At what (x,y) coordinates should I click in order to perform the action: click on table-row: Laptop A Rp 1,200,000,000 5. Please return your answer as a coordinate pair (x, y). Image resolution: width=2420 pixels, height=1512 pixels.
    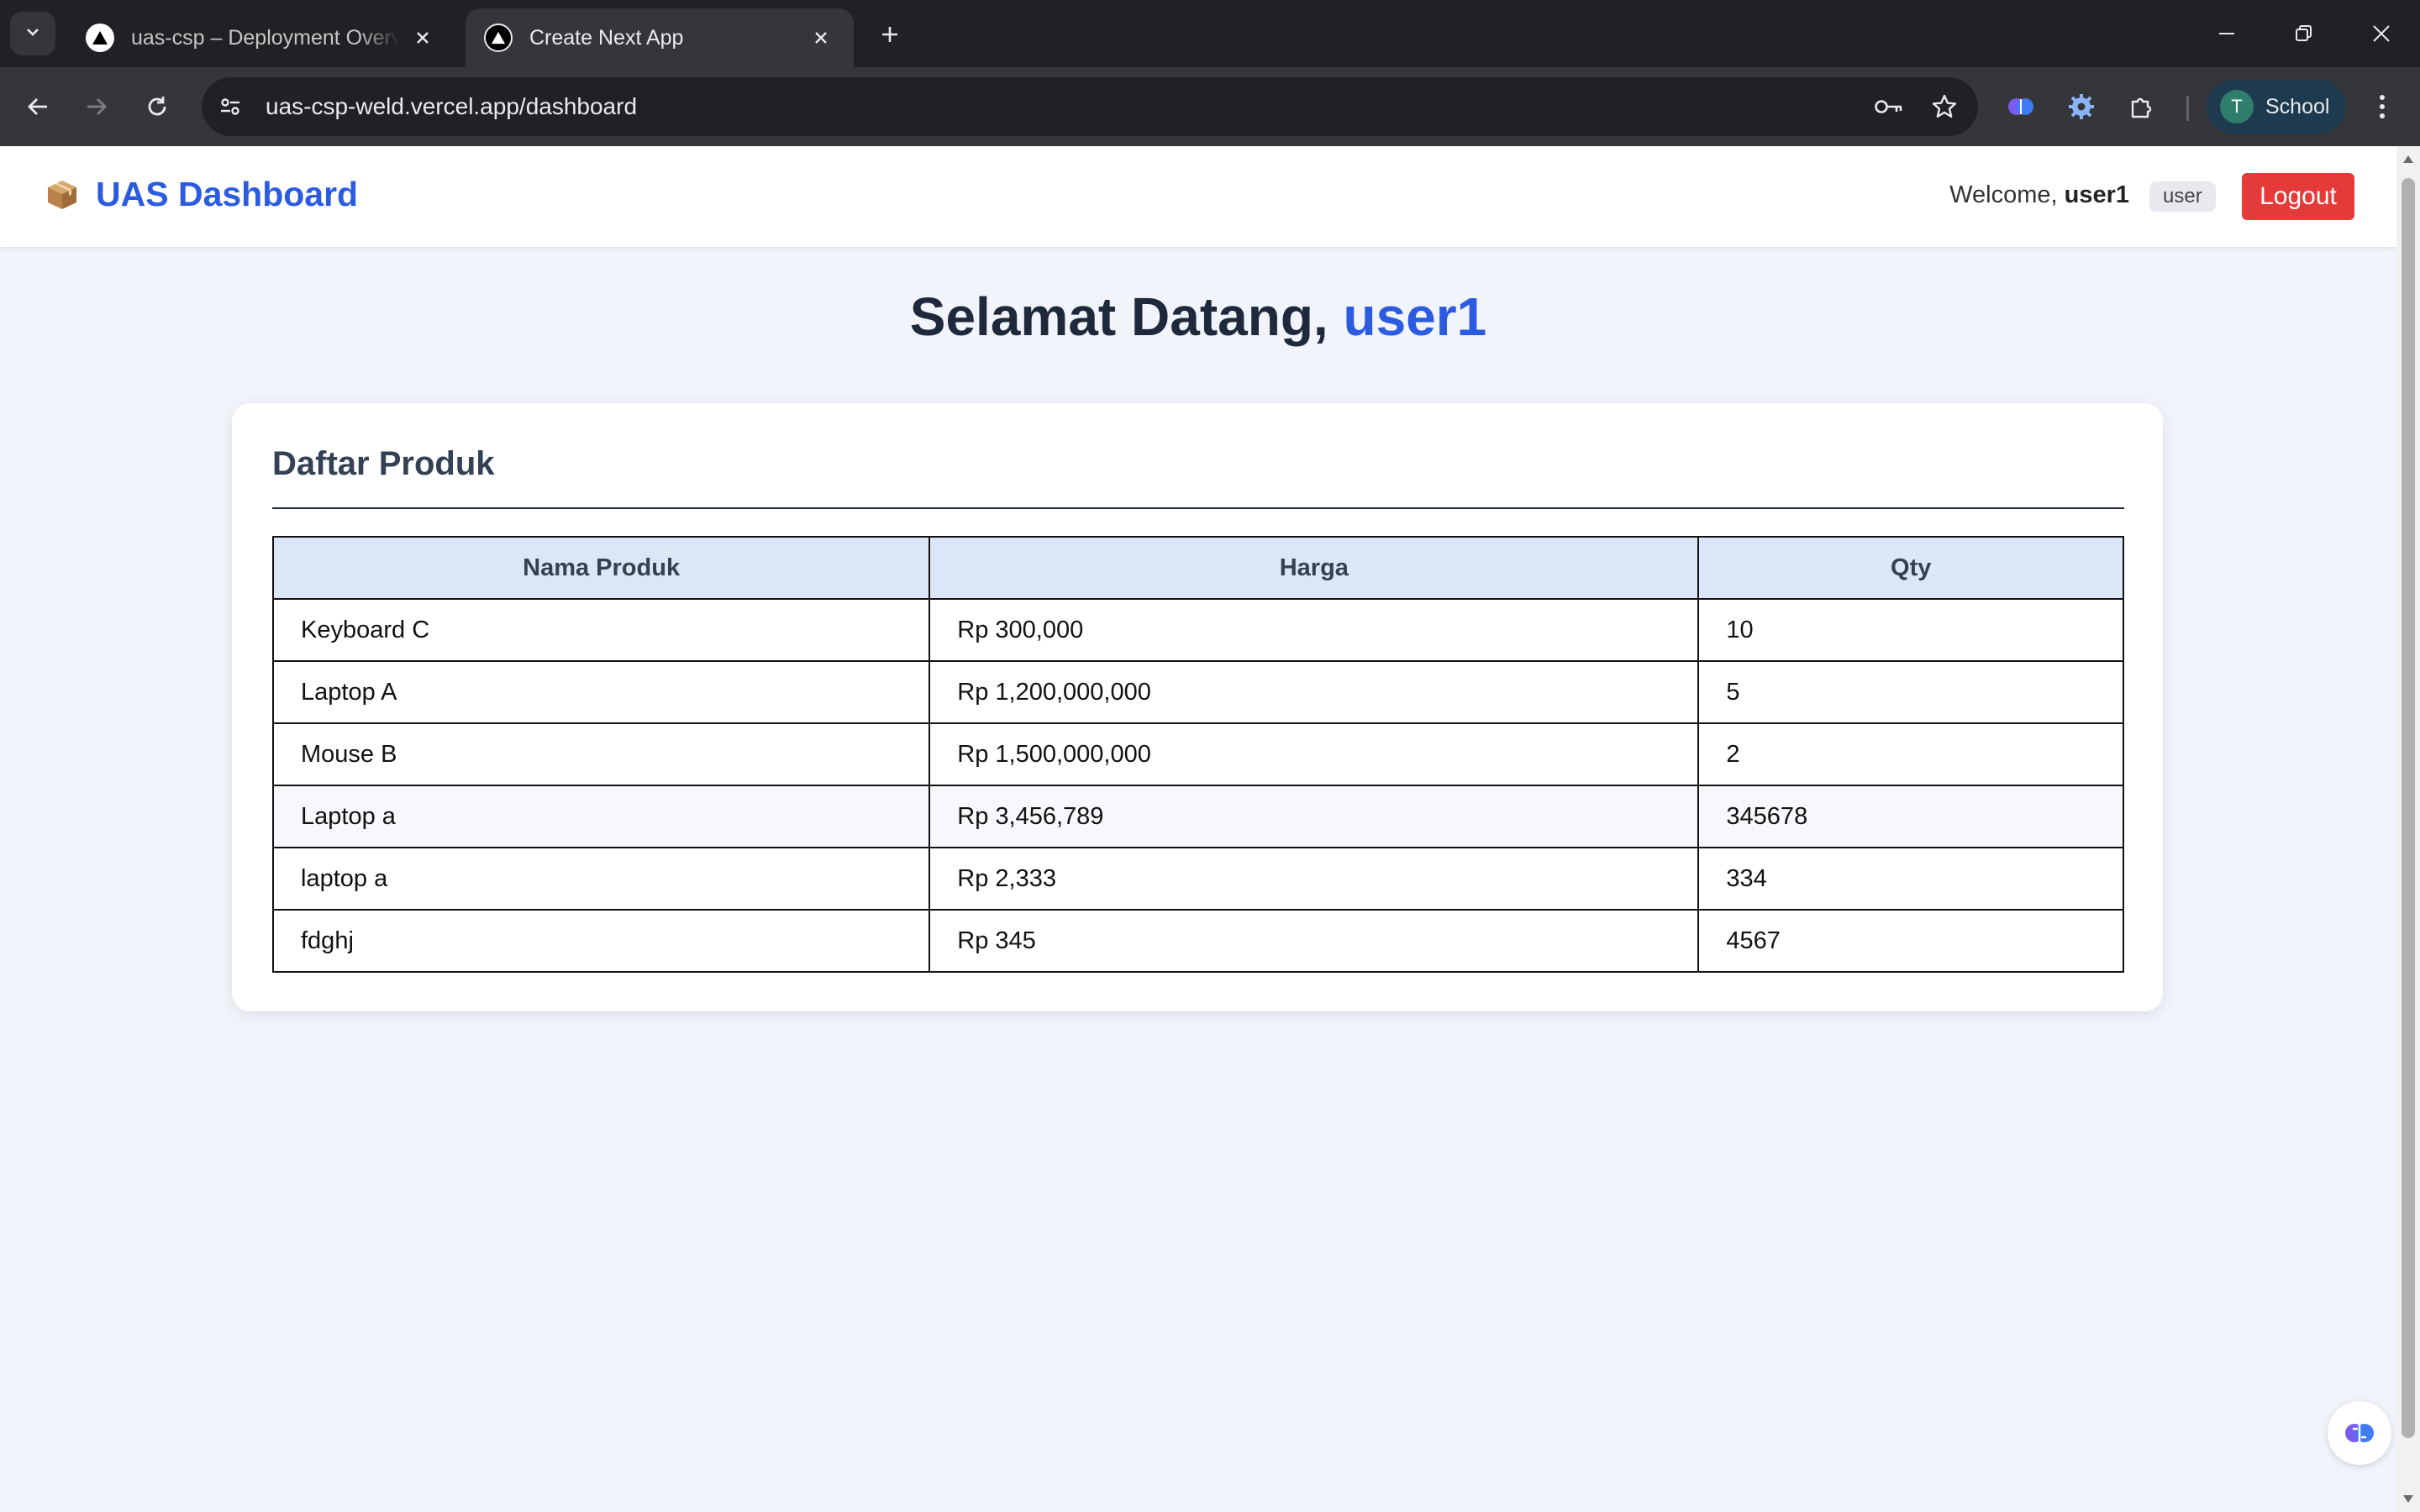
    Looking at the image, I should click on (1197, 692).